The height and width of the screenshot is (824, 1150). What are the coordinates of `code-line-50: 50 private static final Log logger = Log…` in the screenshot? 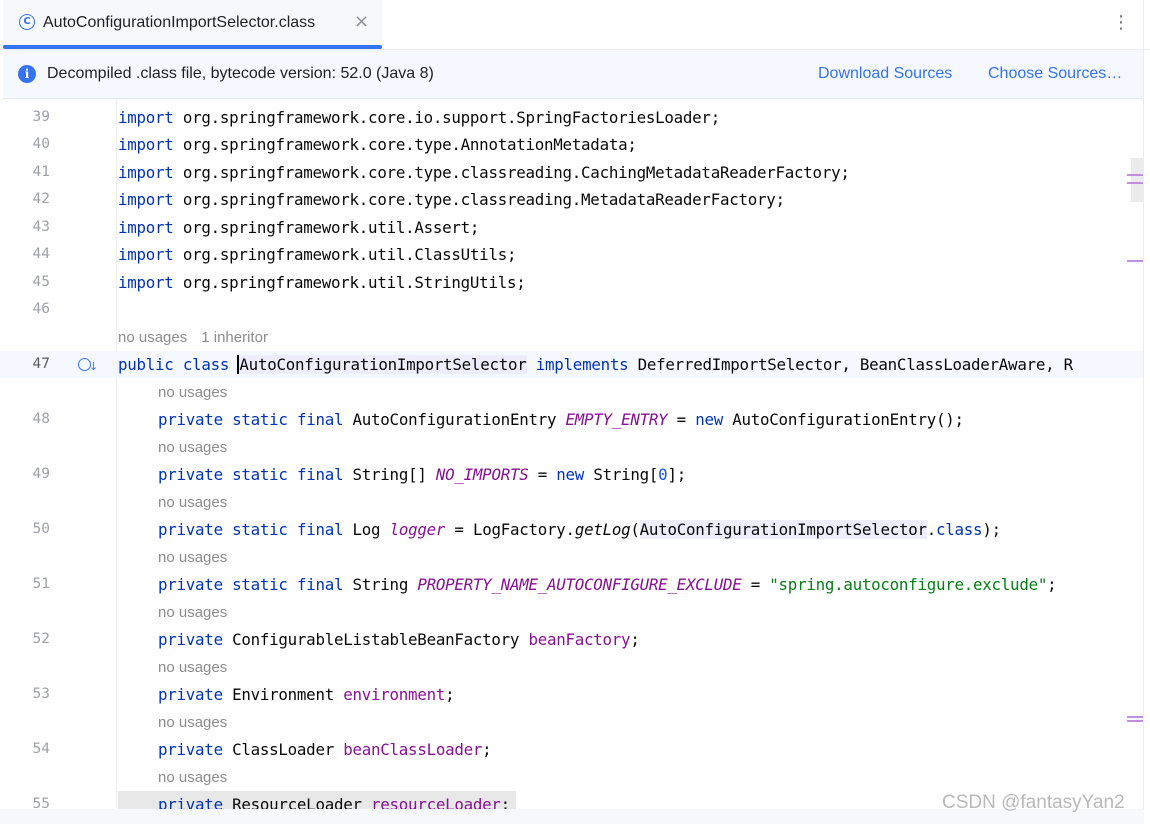 It's located at (572, 529).